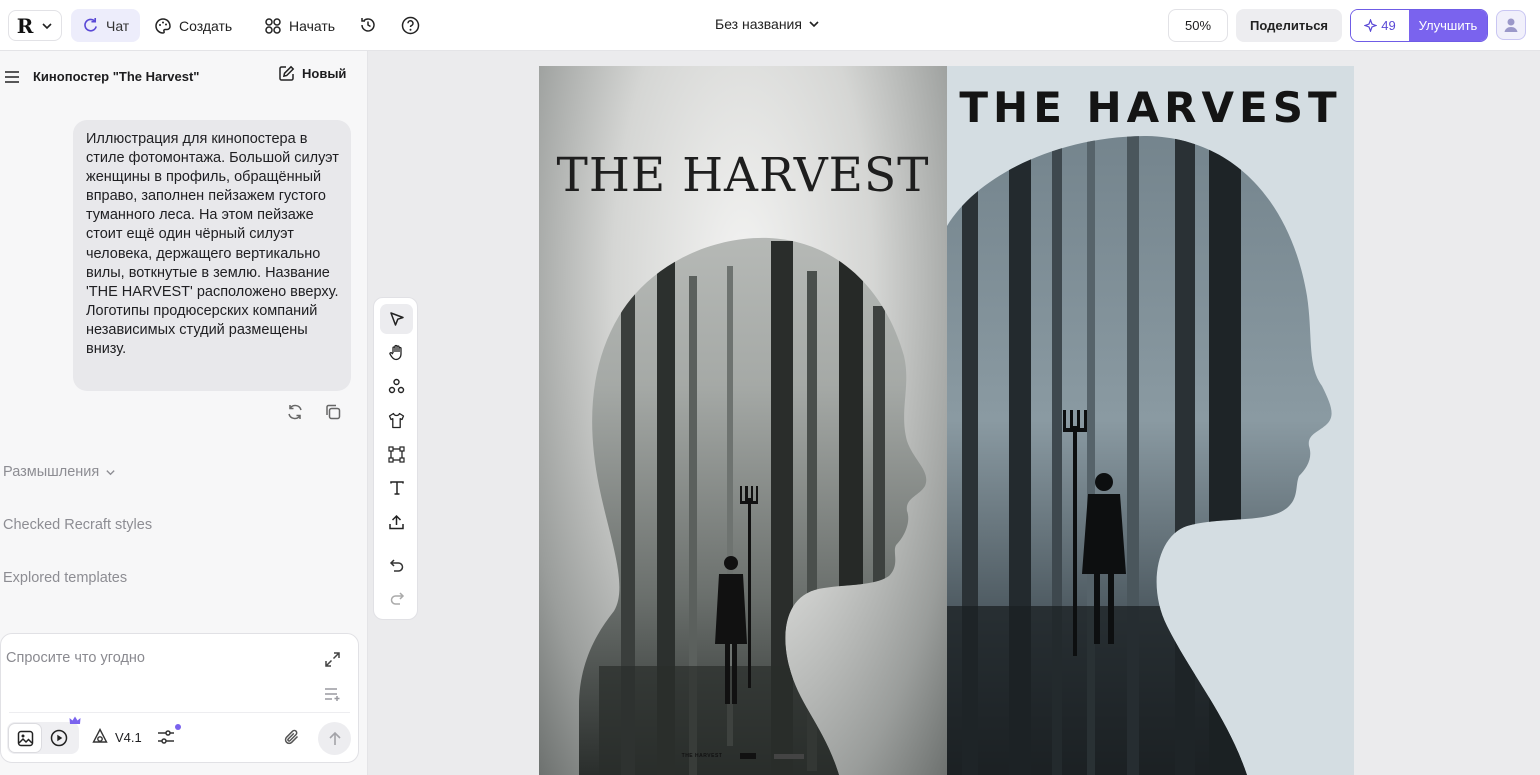  I want to click on shapes-tool, so click(396, 386).